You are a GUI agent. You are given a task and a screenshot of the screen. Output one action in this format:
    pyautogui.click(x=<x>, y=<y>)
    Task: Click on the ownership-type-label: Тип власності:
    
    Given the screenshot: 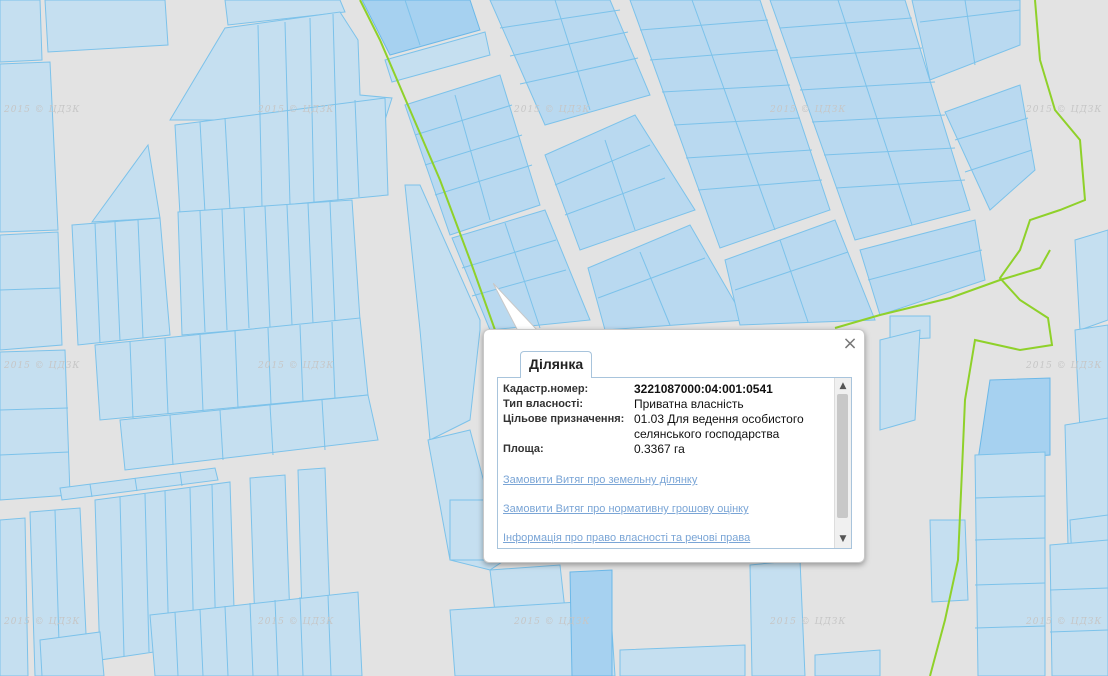 What is the action you would take?
    pyautogui.click(x=543, y=404)
    